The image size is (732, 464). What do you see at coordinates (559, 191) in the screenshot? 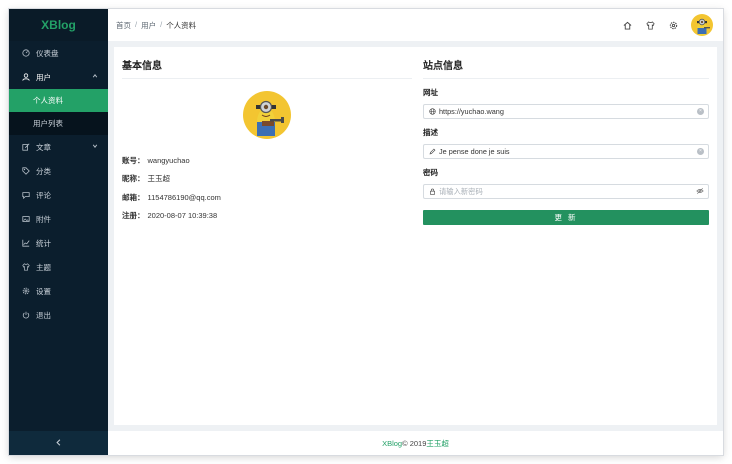
I see `password-input` at bounding box center [559, 191].